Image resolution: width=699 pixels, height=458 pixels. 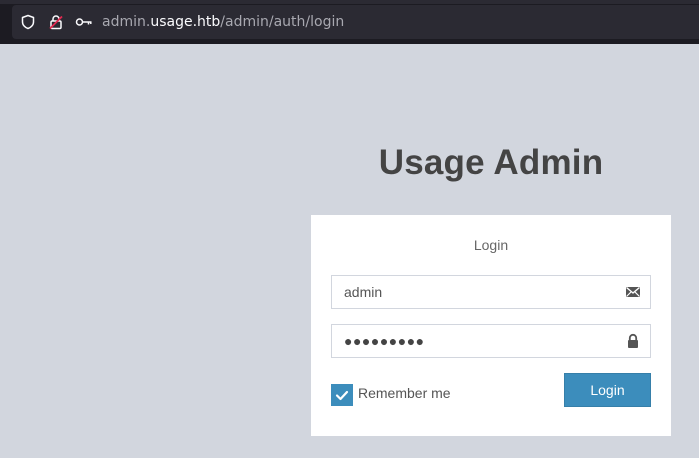 I want to click on page-title: Usage Admin, so click(x=491, y=162).